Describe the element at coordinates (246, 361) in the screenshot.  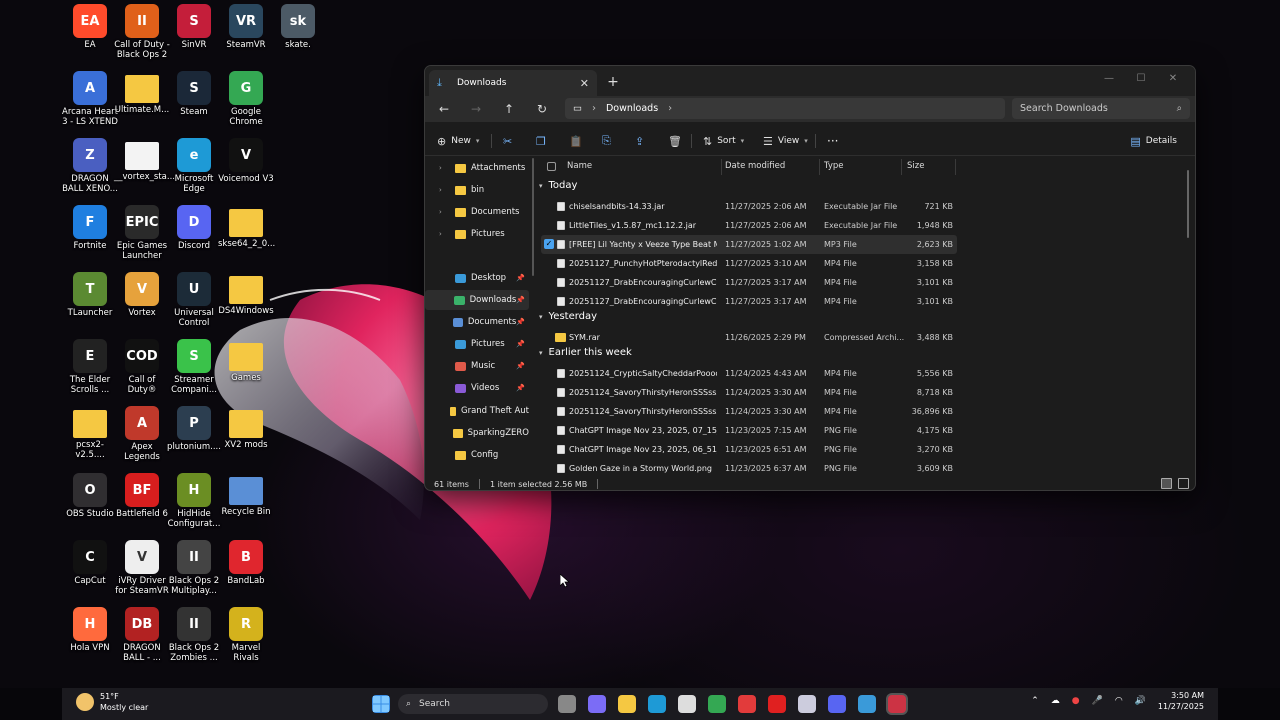
I see `desktop-icon: Games` at that location.